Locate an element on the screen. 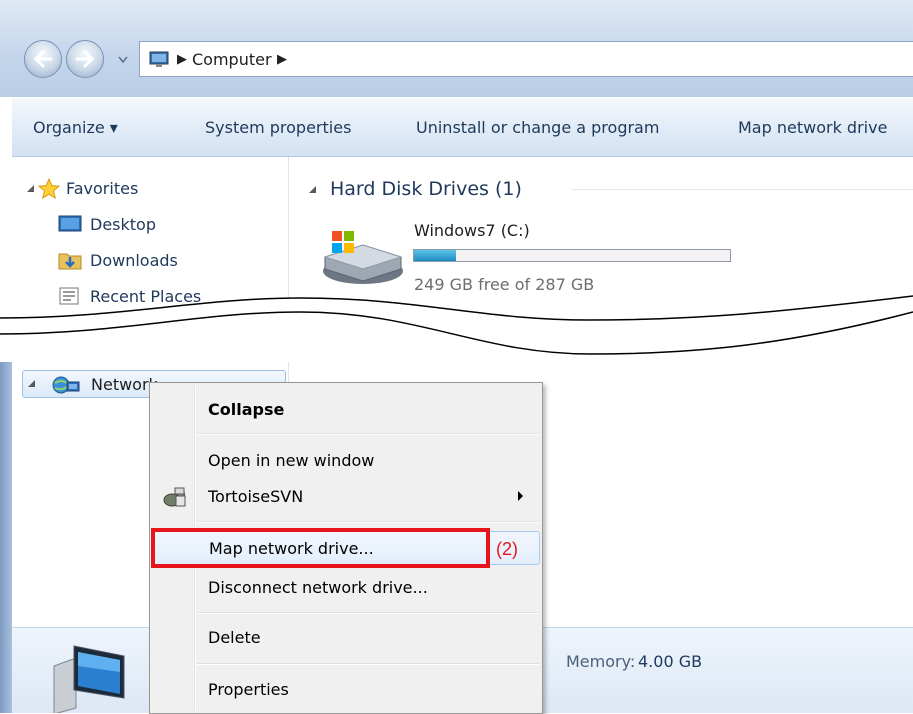  map-network-drive-button: Map network drive is located at coordinates (812, 127).